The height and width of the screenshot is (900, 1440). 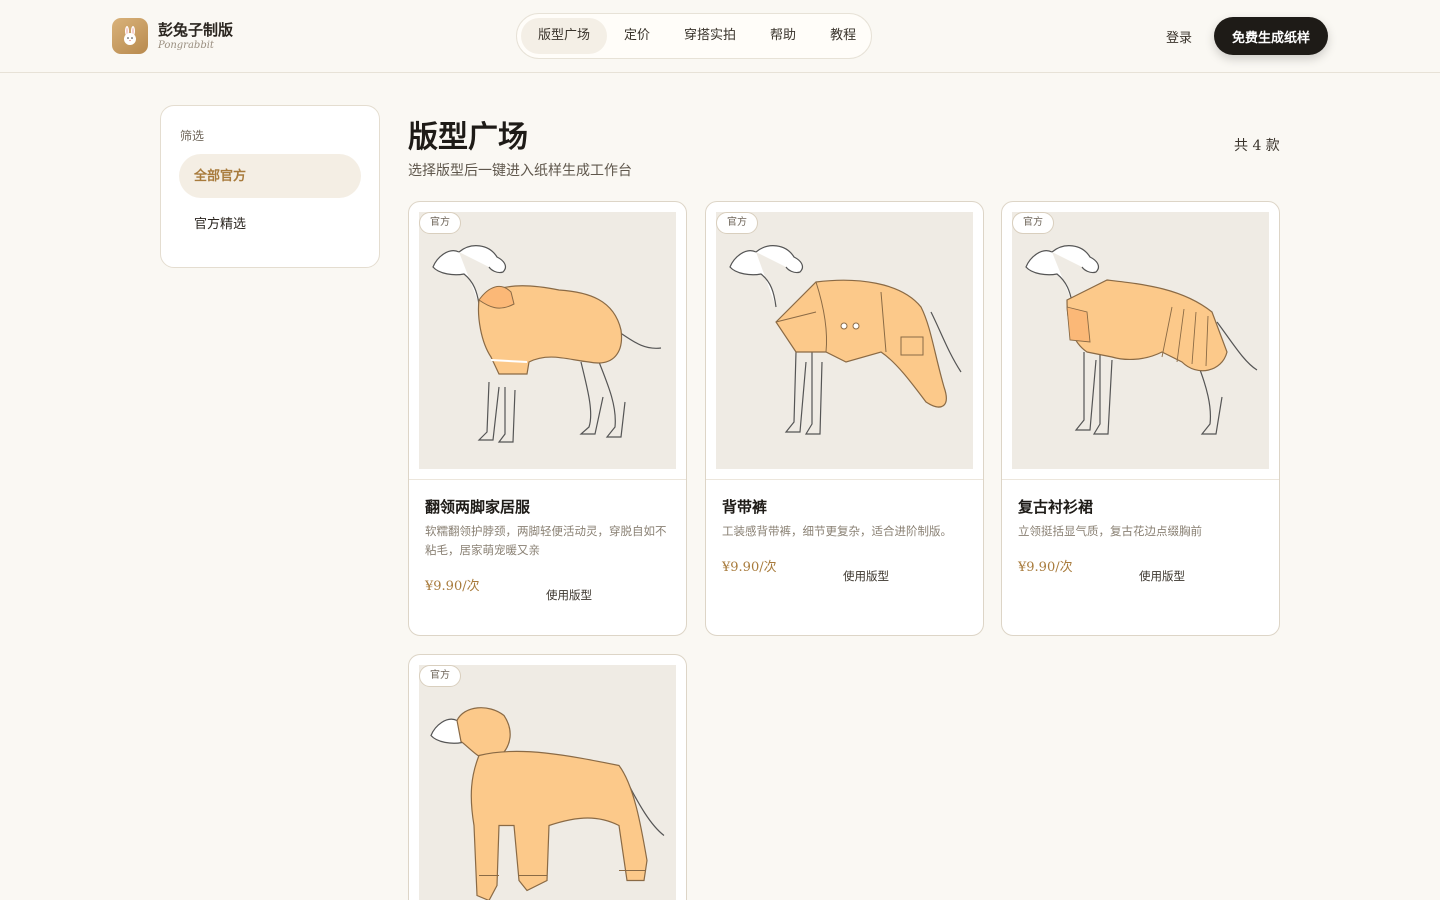 I want to click on filter-item-all-official: 全部官方, so click(x=270, y=176).